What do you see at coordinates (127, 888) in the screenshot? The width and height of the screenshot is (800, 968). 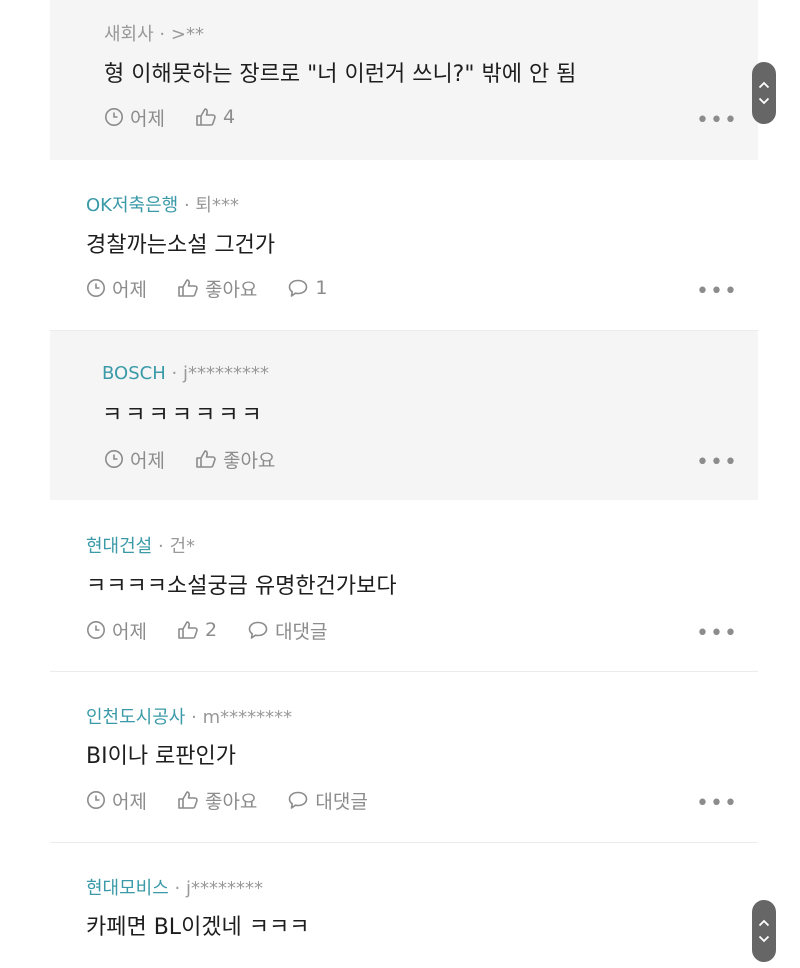 I see `company-name: 현대모비스` at bounding box center [127, 888].